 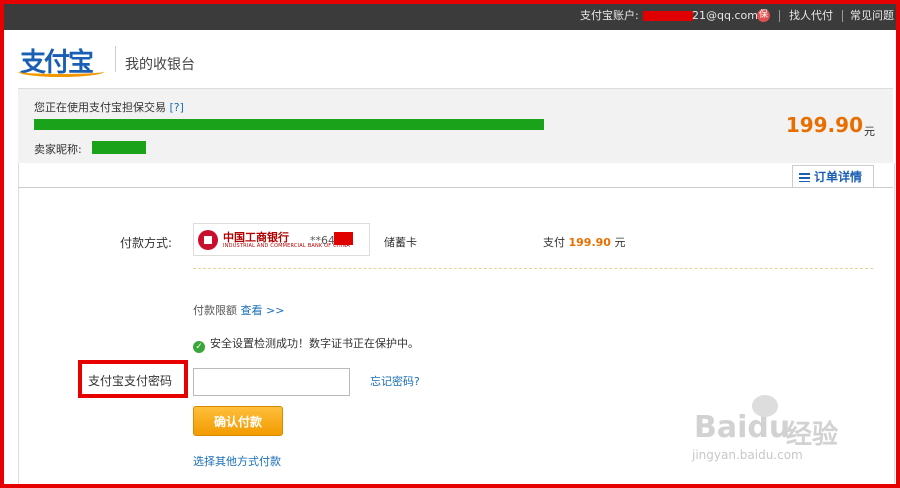 I want to click on account-label: 支付宝账户:, so click(x=609, y=15).